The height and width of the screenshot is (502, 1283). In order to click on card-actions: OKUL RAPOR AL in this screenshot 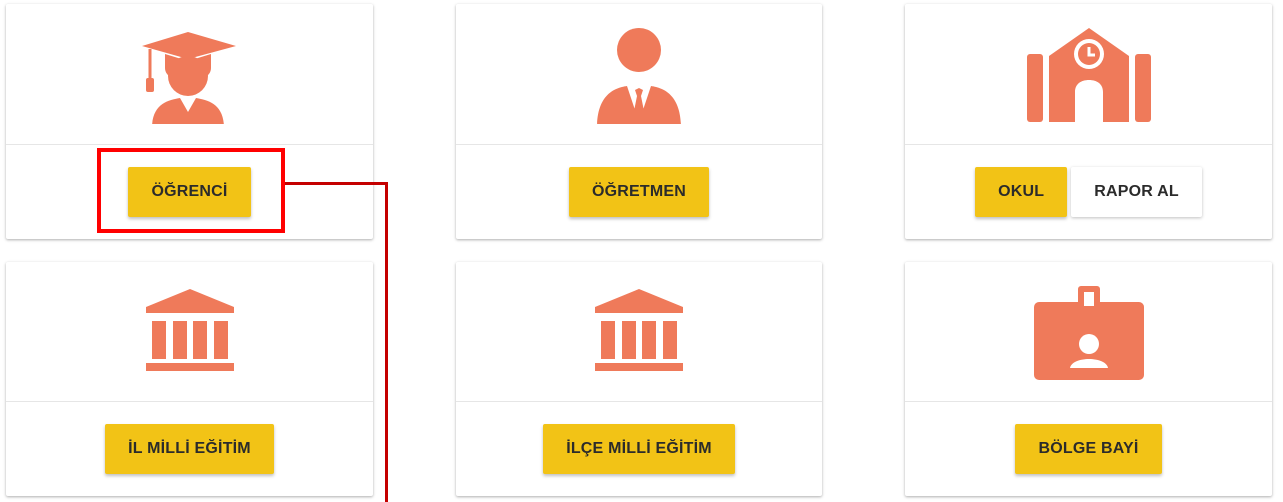, I will do `click(1088, 192)`.